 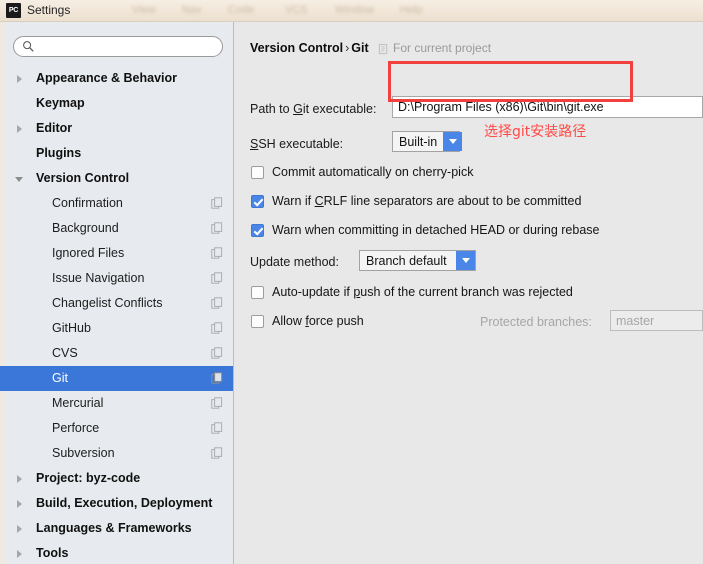 What do you see at coordinates (257, 292) in the screenshot?
I see `checkbox-auto-update` at bounding box center [257, 292].